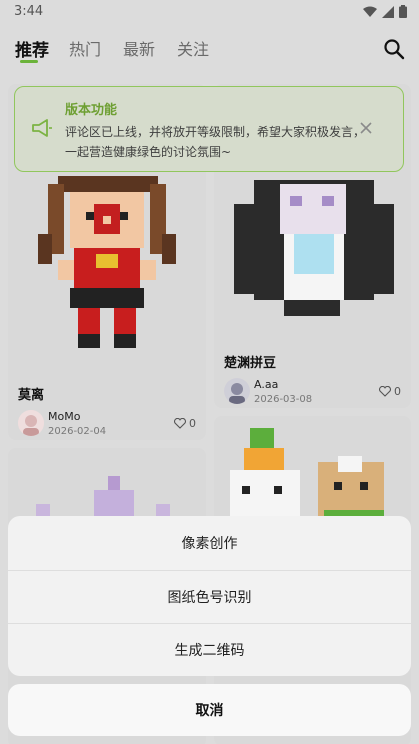 Image resolution: width=419 pixels, height=744 pixels. What do you see at coordinates (209, 649) in the screenshot?
I see `generate-qrcode-option: 生成二维码` at bounding box center [209, 649].